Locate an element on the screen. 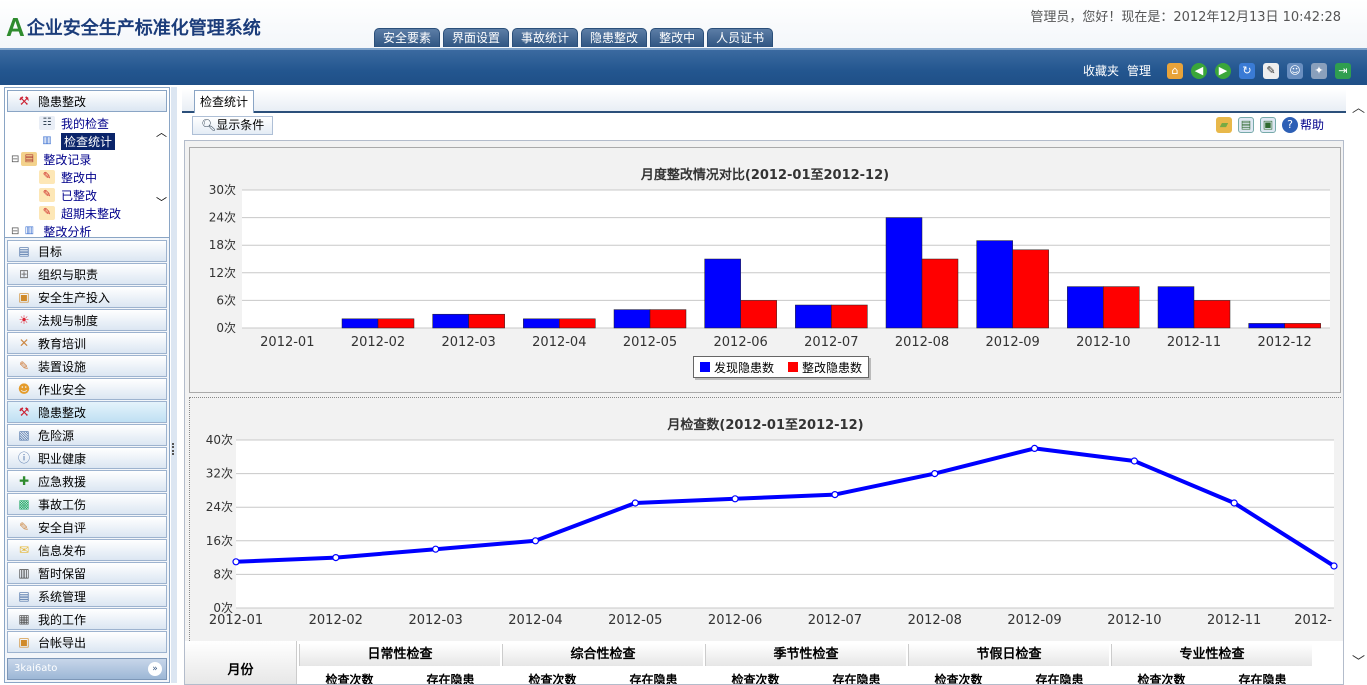  exit-icon: ⇥ is located at coordinates (1343, 70).